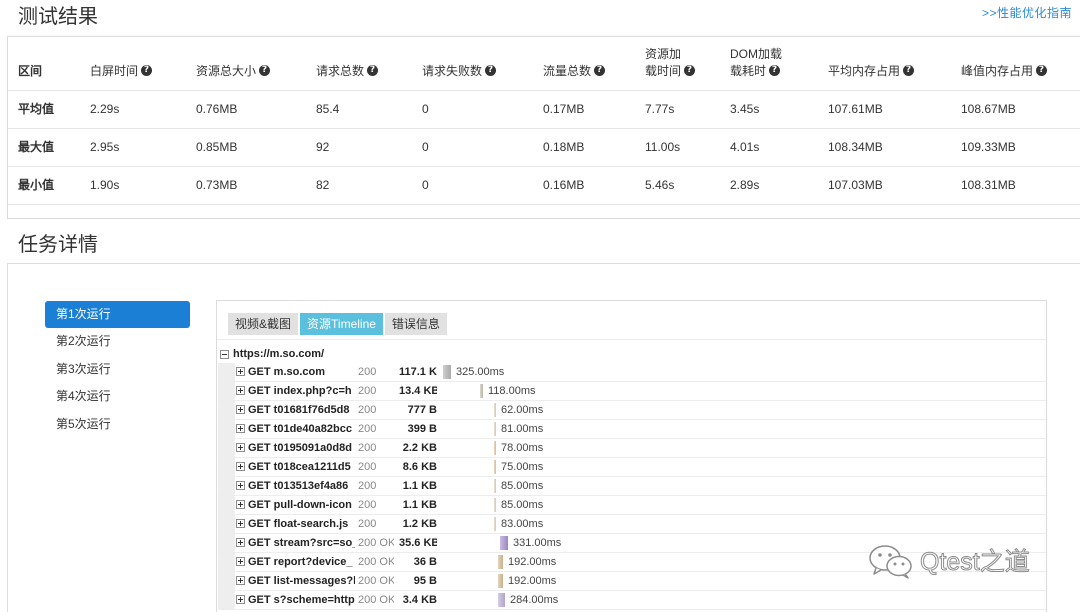 Image resolution: width=1080 pixels, height=612 pixels. I want to click on table-cell: 108.31MB, so click(1015, 186).